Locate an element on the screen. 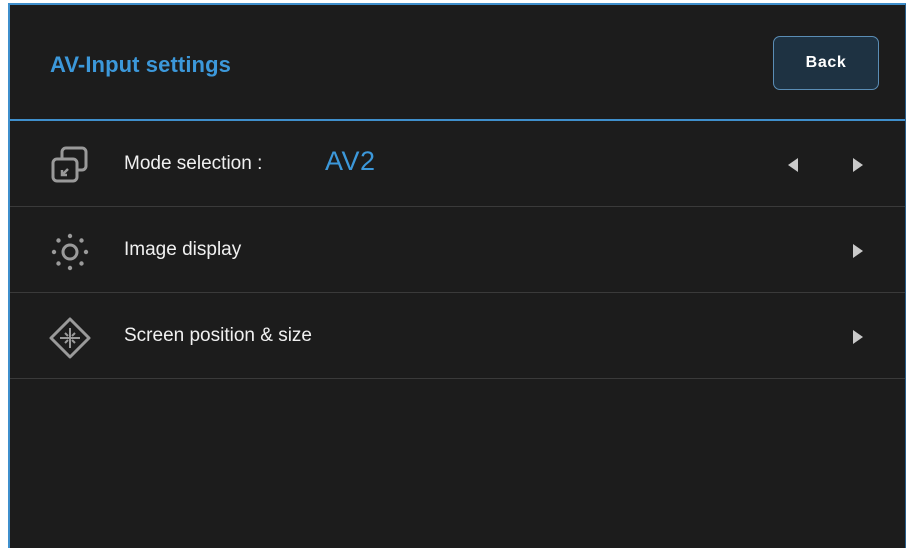 Image resolution: width=907 pixels, height=548 pixels. brightness-icon is located at coordinates (70, 252).